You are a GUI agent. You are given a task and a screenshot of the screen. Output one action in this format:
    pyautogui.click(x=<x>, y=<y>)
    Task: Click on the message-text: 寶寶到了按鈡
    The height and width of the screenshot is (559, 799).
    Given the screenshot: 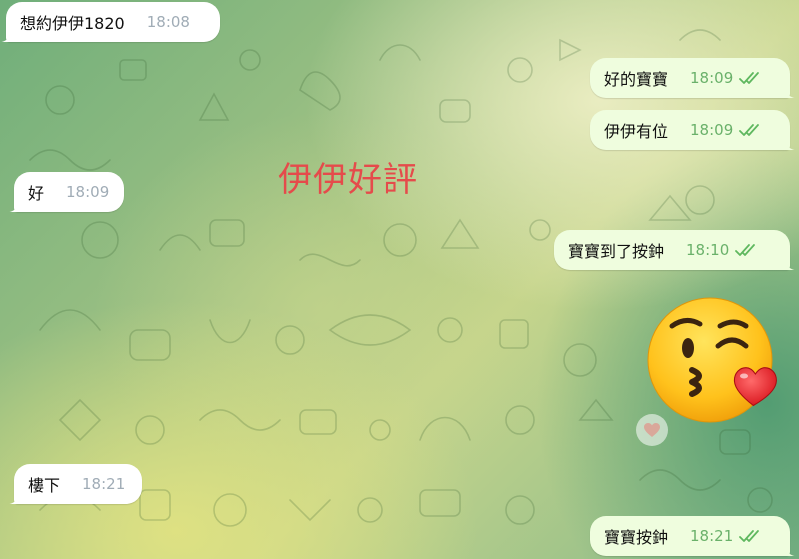 What is the action you would take?
    pyautogui.click(x=616, y=251)
    